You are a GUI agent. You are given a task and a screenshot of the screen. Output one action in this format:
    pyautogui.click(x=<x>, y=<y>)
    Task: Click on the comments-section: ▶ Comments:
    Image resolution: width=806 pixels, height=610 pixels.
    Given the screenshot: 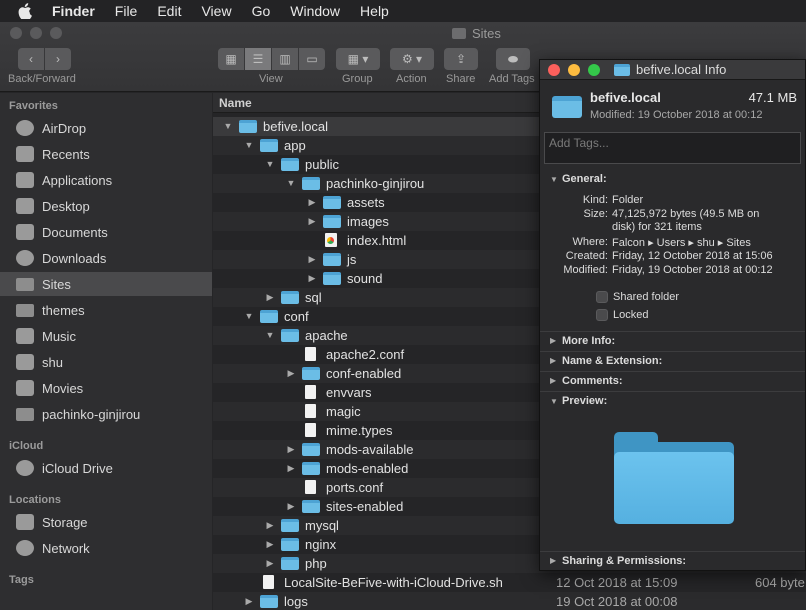 What is the action you would take?
    pyautogui.click(x=672, y=381)
    